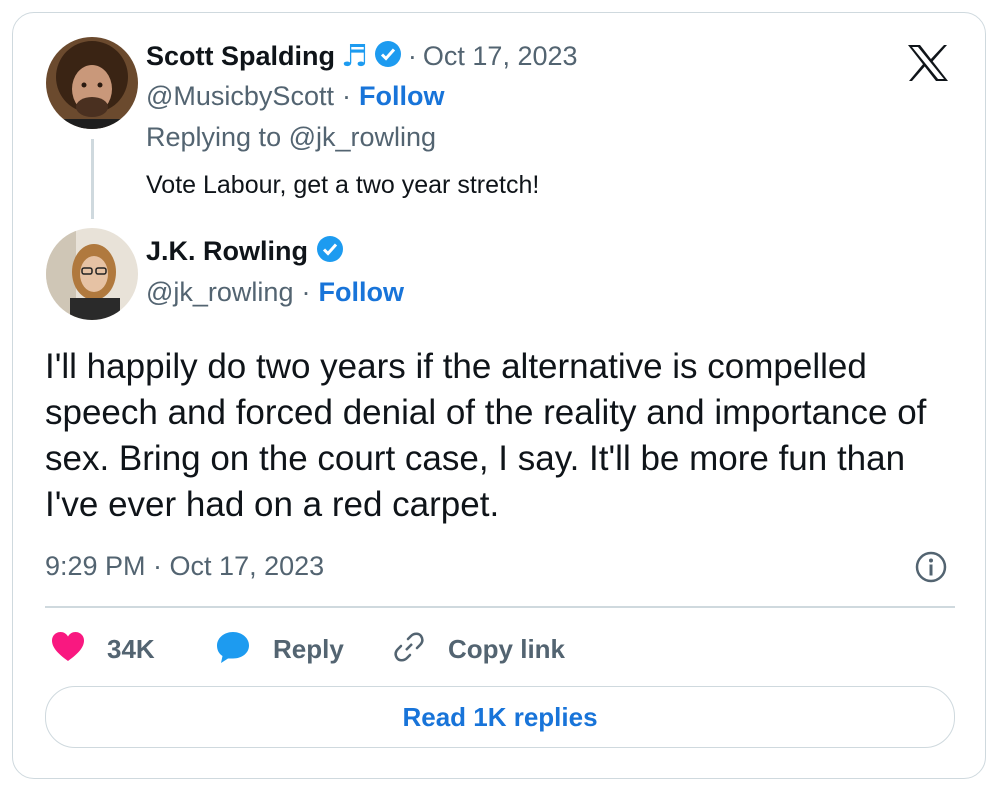  What do you see at coordinates (928, 63) in the screenshot?
I see `x-logo-icon` at bounding box center [928, 63].